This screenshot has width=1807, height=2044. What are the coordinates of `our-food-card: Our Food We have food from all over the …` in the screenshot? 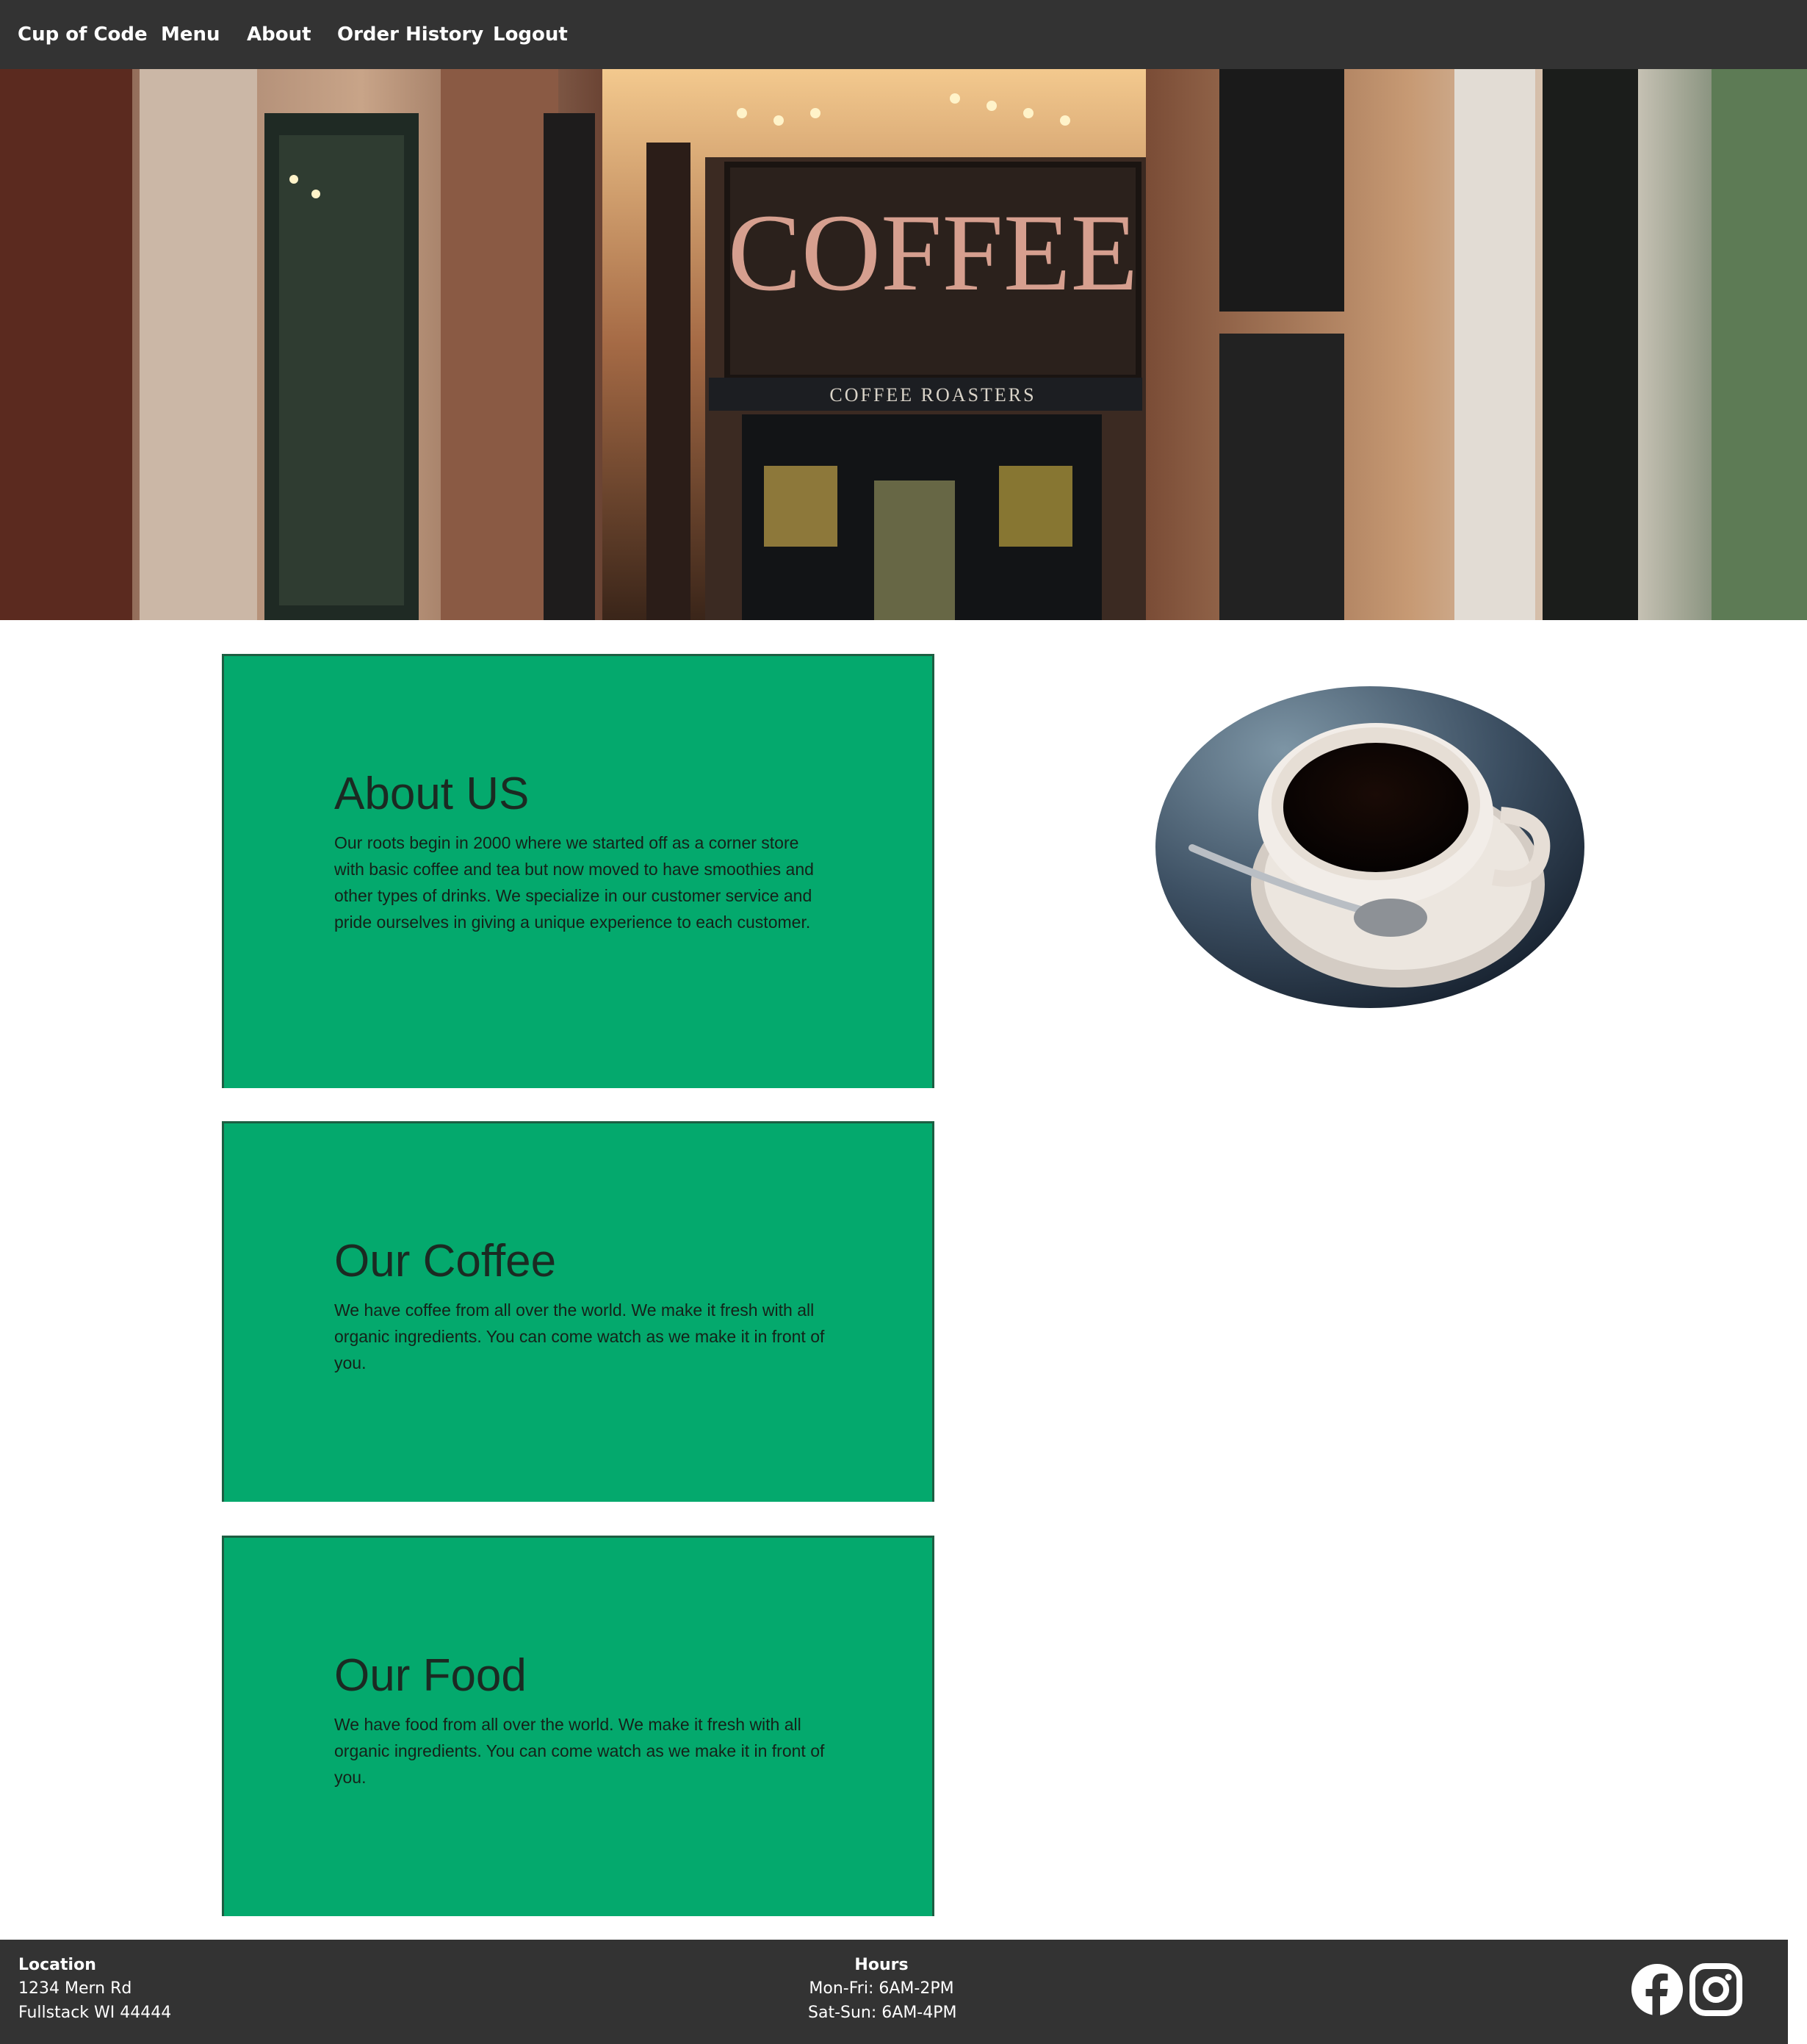 It's located at (578, 1726).